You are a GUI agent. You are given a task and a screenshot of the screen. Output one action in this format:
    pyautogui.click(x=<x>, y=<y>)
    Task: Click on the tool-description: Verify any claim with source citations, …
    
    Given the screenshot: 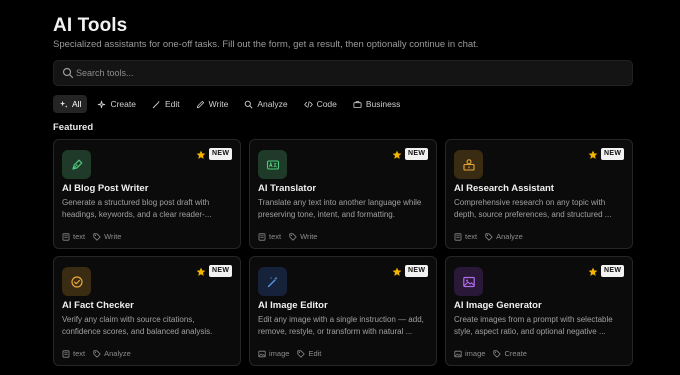 What is the action you would take?
    pyautogui.click(x=137, y=325)
    